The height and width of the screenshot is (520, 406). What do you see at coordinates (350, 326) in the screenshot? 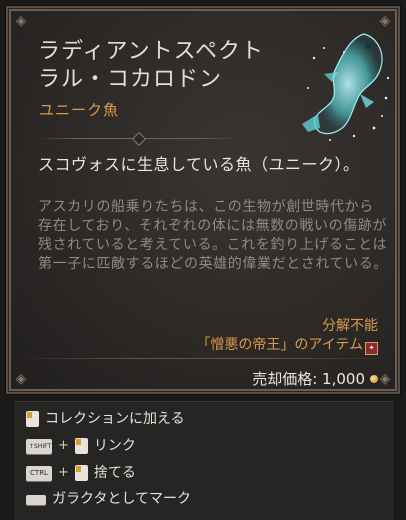
I see `salvage-status: 分解不能` at bounding box center [350, 326].